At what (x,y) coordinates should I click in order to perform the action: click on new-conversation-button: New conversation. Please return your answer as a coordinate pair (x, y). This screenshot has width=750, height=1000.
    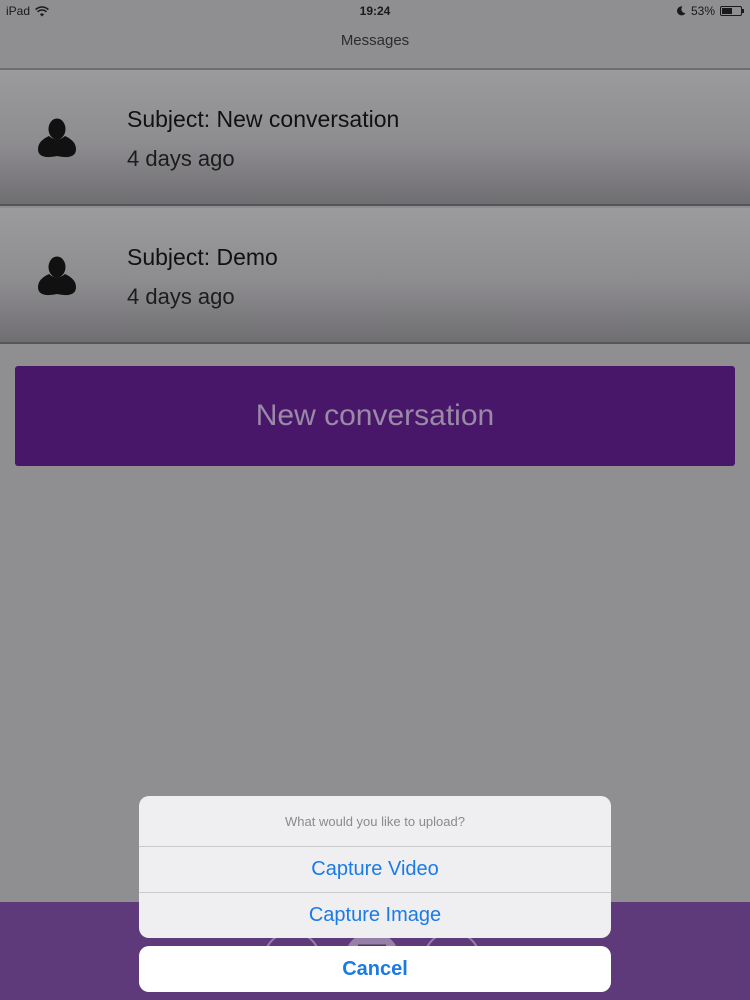
    Looking at the image, I should click on (375, 416).